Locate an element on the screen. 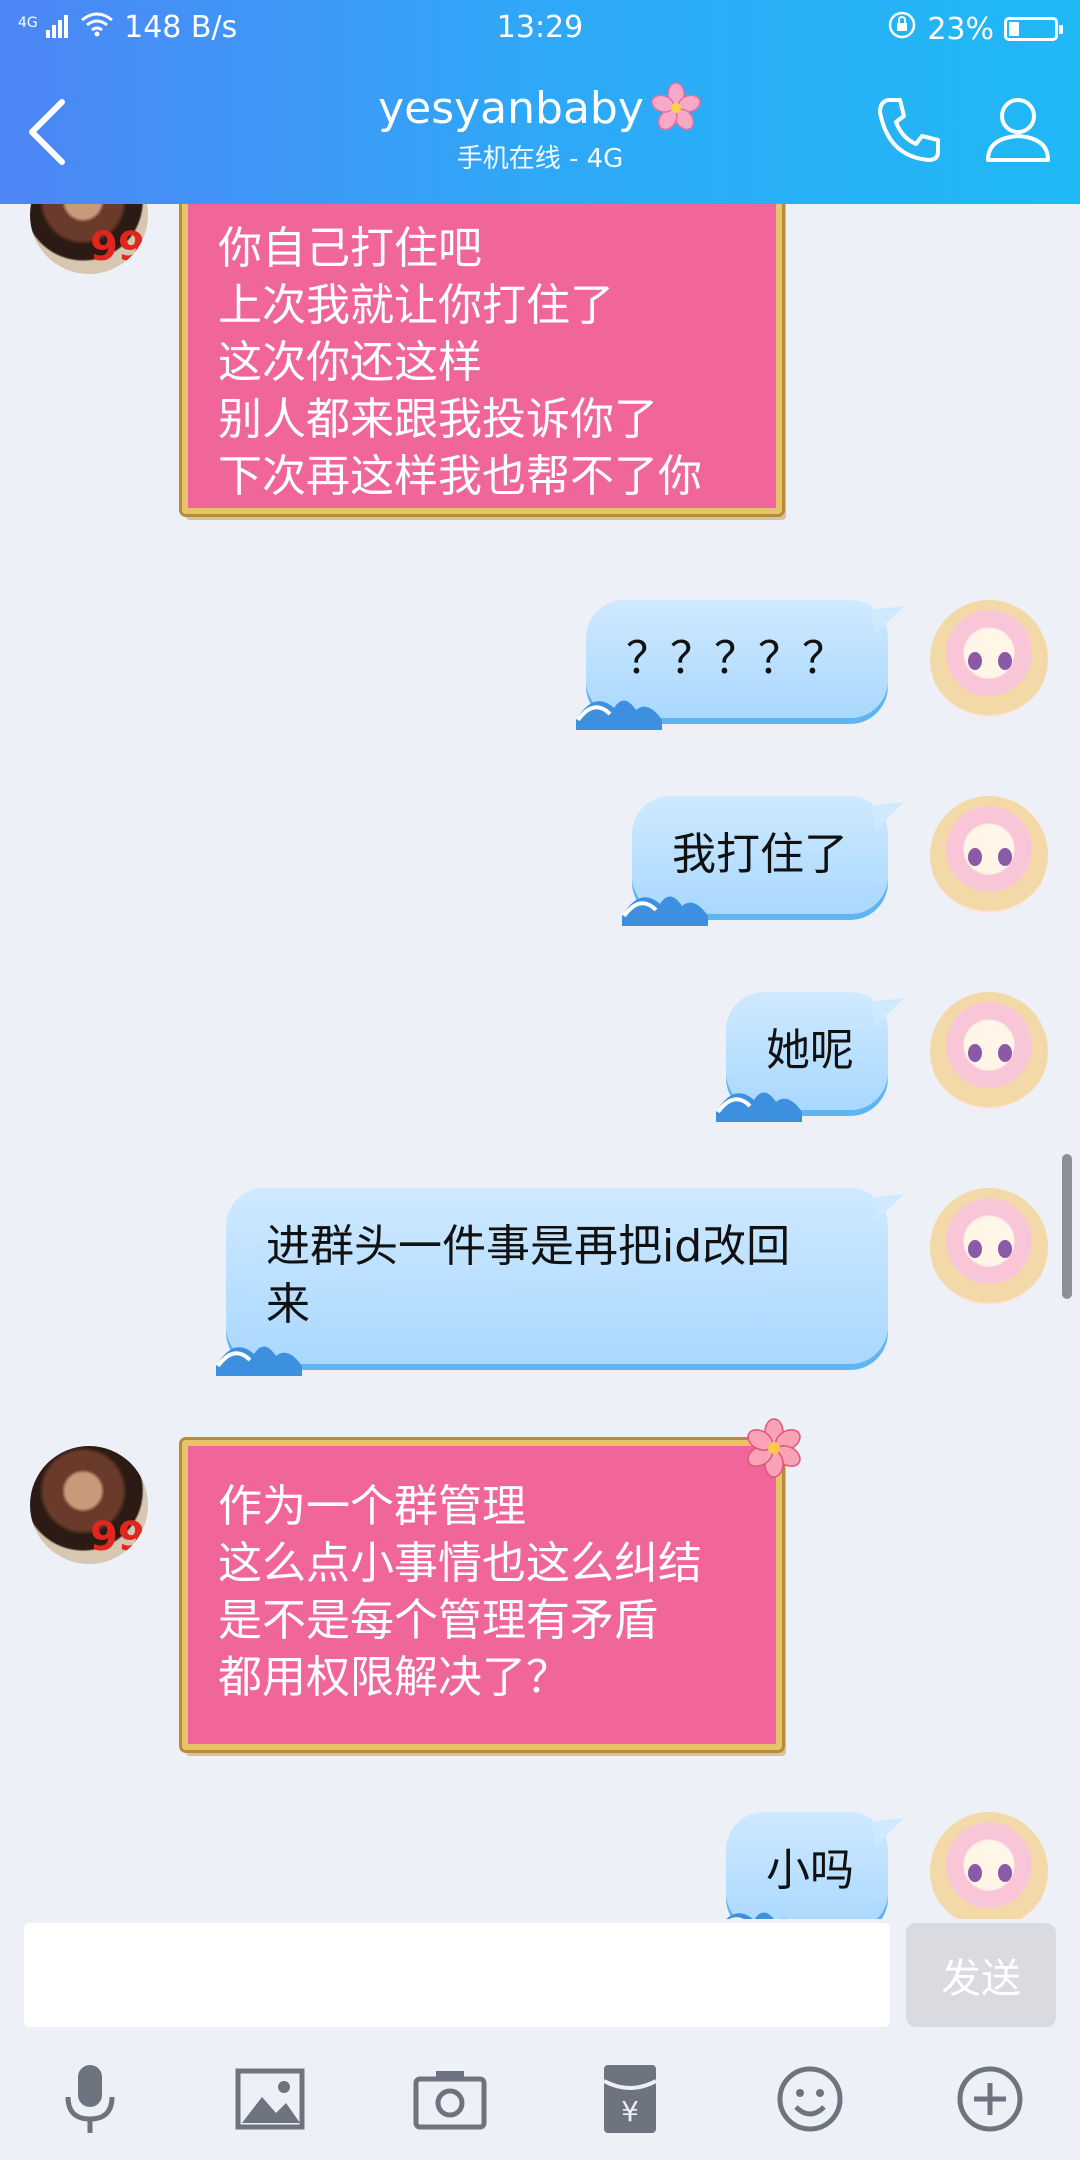 Image resolution: width=1080 pixels, height=2160 pixels. camera-icon is located at coordinates (450, 2100).